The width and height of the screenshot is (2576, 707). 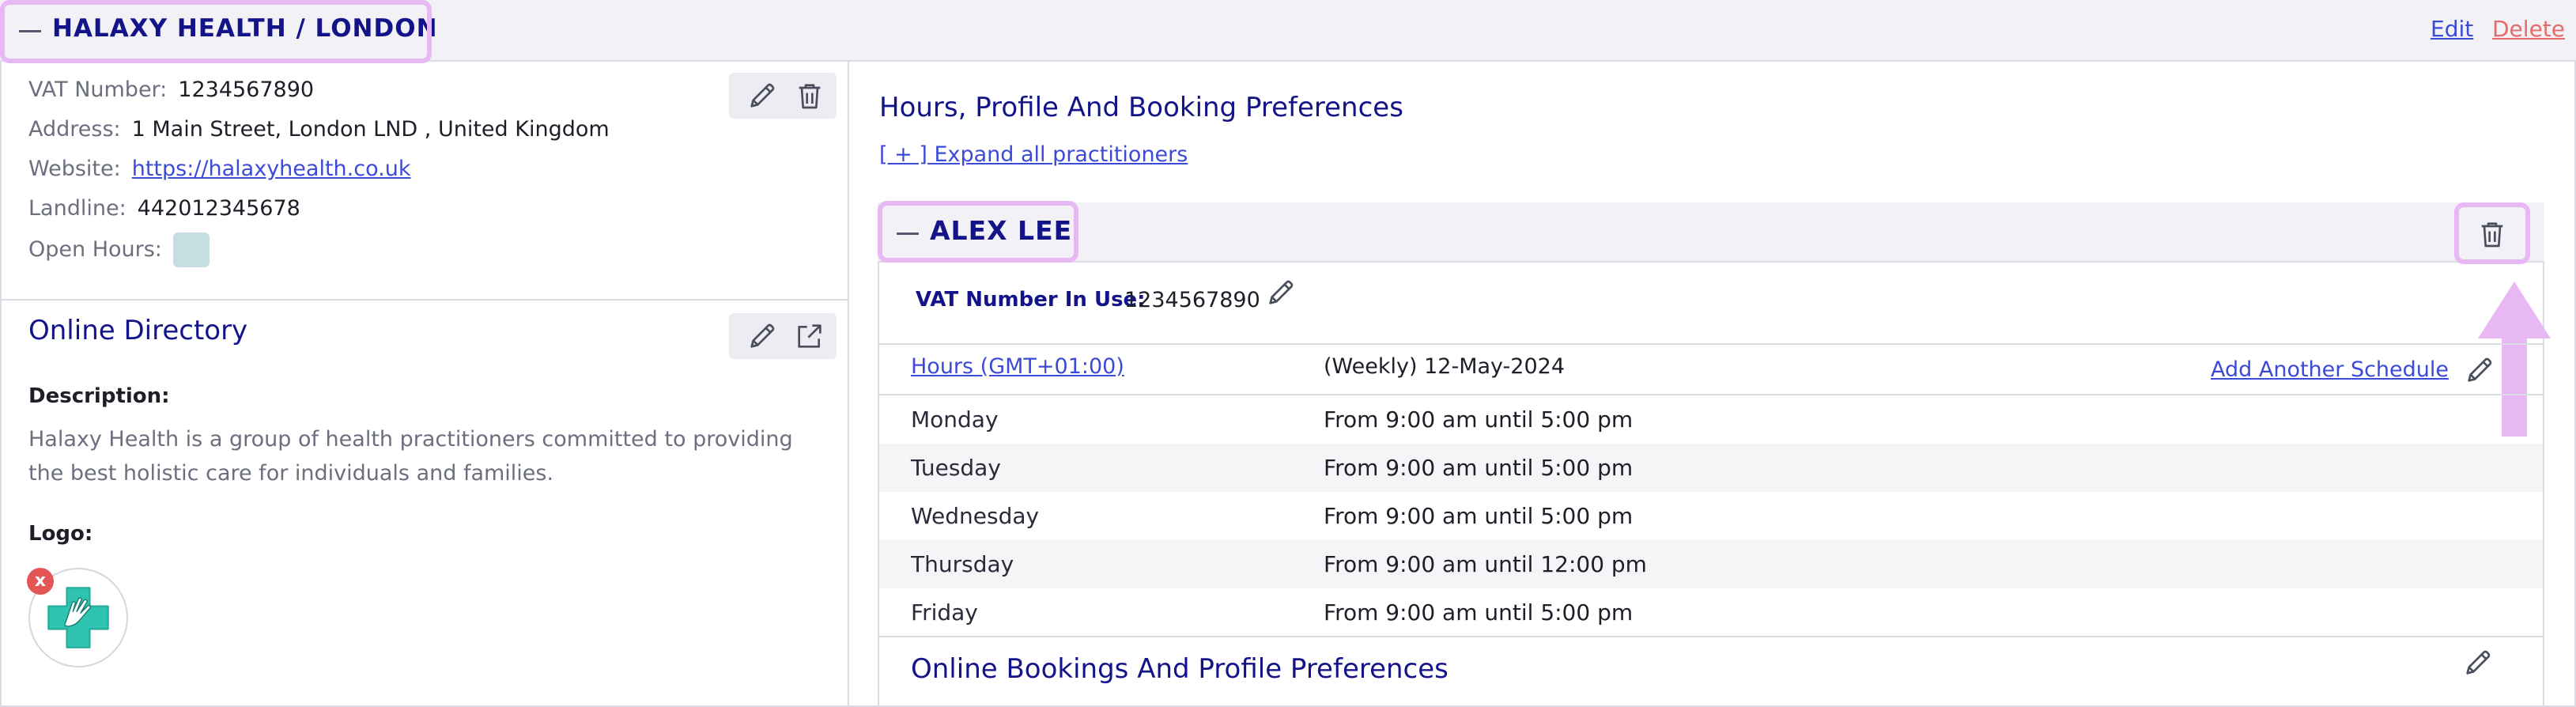 What do you see at coordinates (809, 336) in the screenshot?
I see `external-link-icon` at bounding box center [809, 336].